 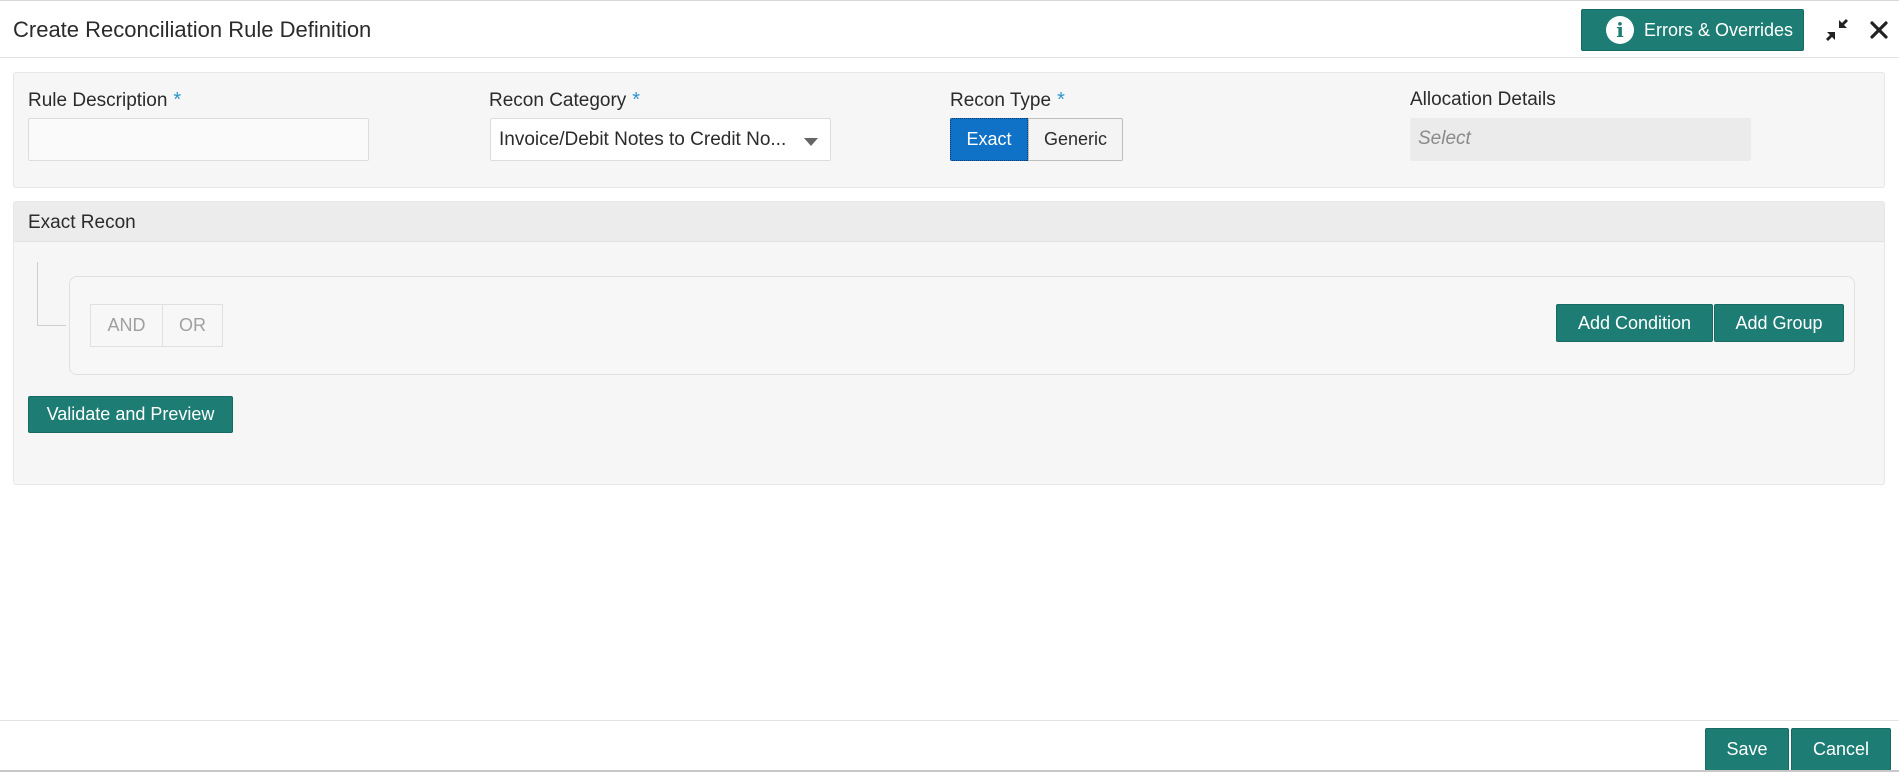 I want to click on and-button: AND, so click(x=126, y=325).